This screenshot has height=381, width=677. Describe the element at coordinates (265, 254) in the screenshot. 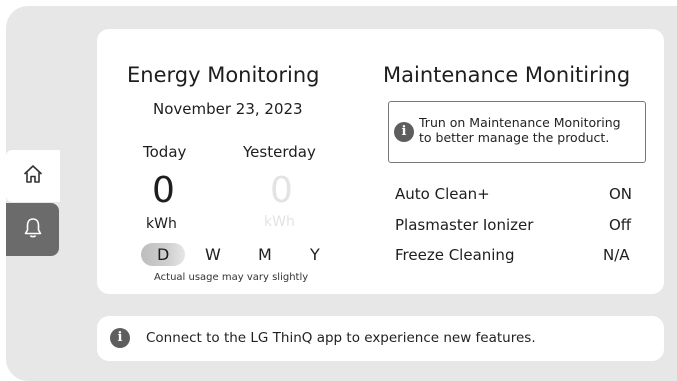

I see `period-month: M` at that location.